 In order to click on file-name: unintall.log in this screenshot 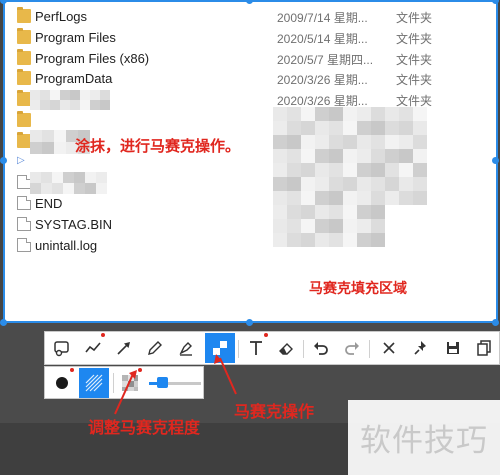, I will do `click(66, 245)`.